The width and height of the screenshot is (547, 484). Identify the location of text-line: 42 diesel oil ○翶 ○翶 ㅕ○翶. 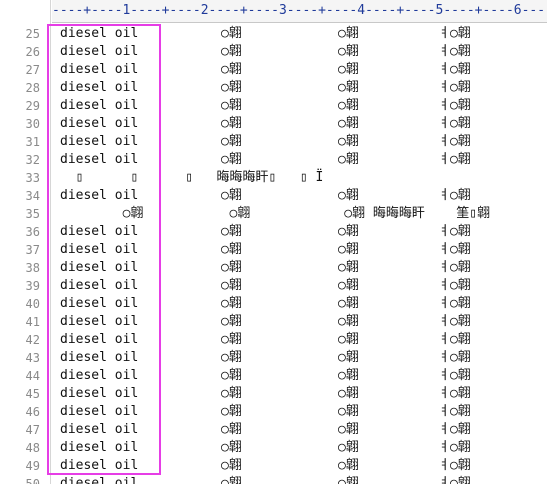
(273, 340).